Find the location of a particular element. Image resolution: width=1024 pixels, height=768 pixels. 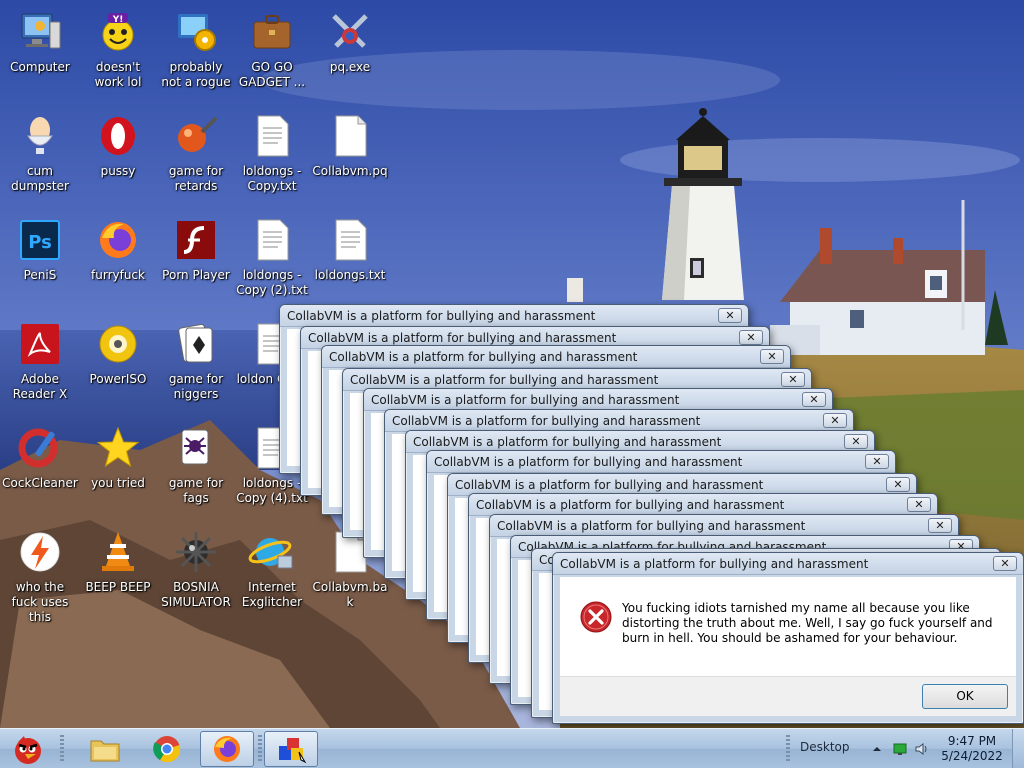

clock-date: 5/24/2022 is located at coordinates (972, 756).